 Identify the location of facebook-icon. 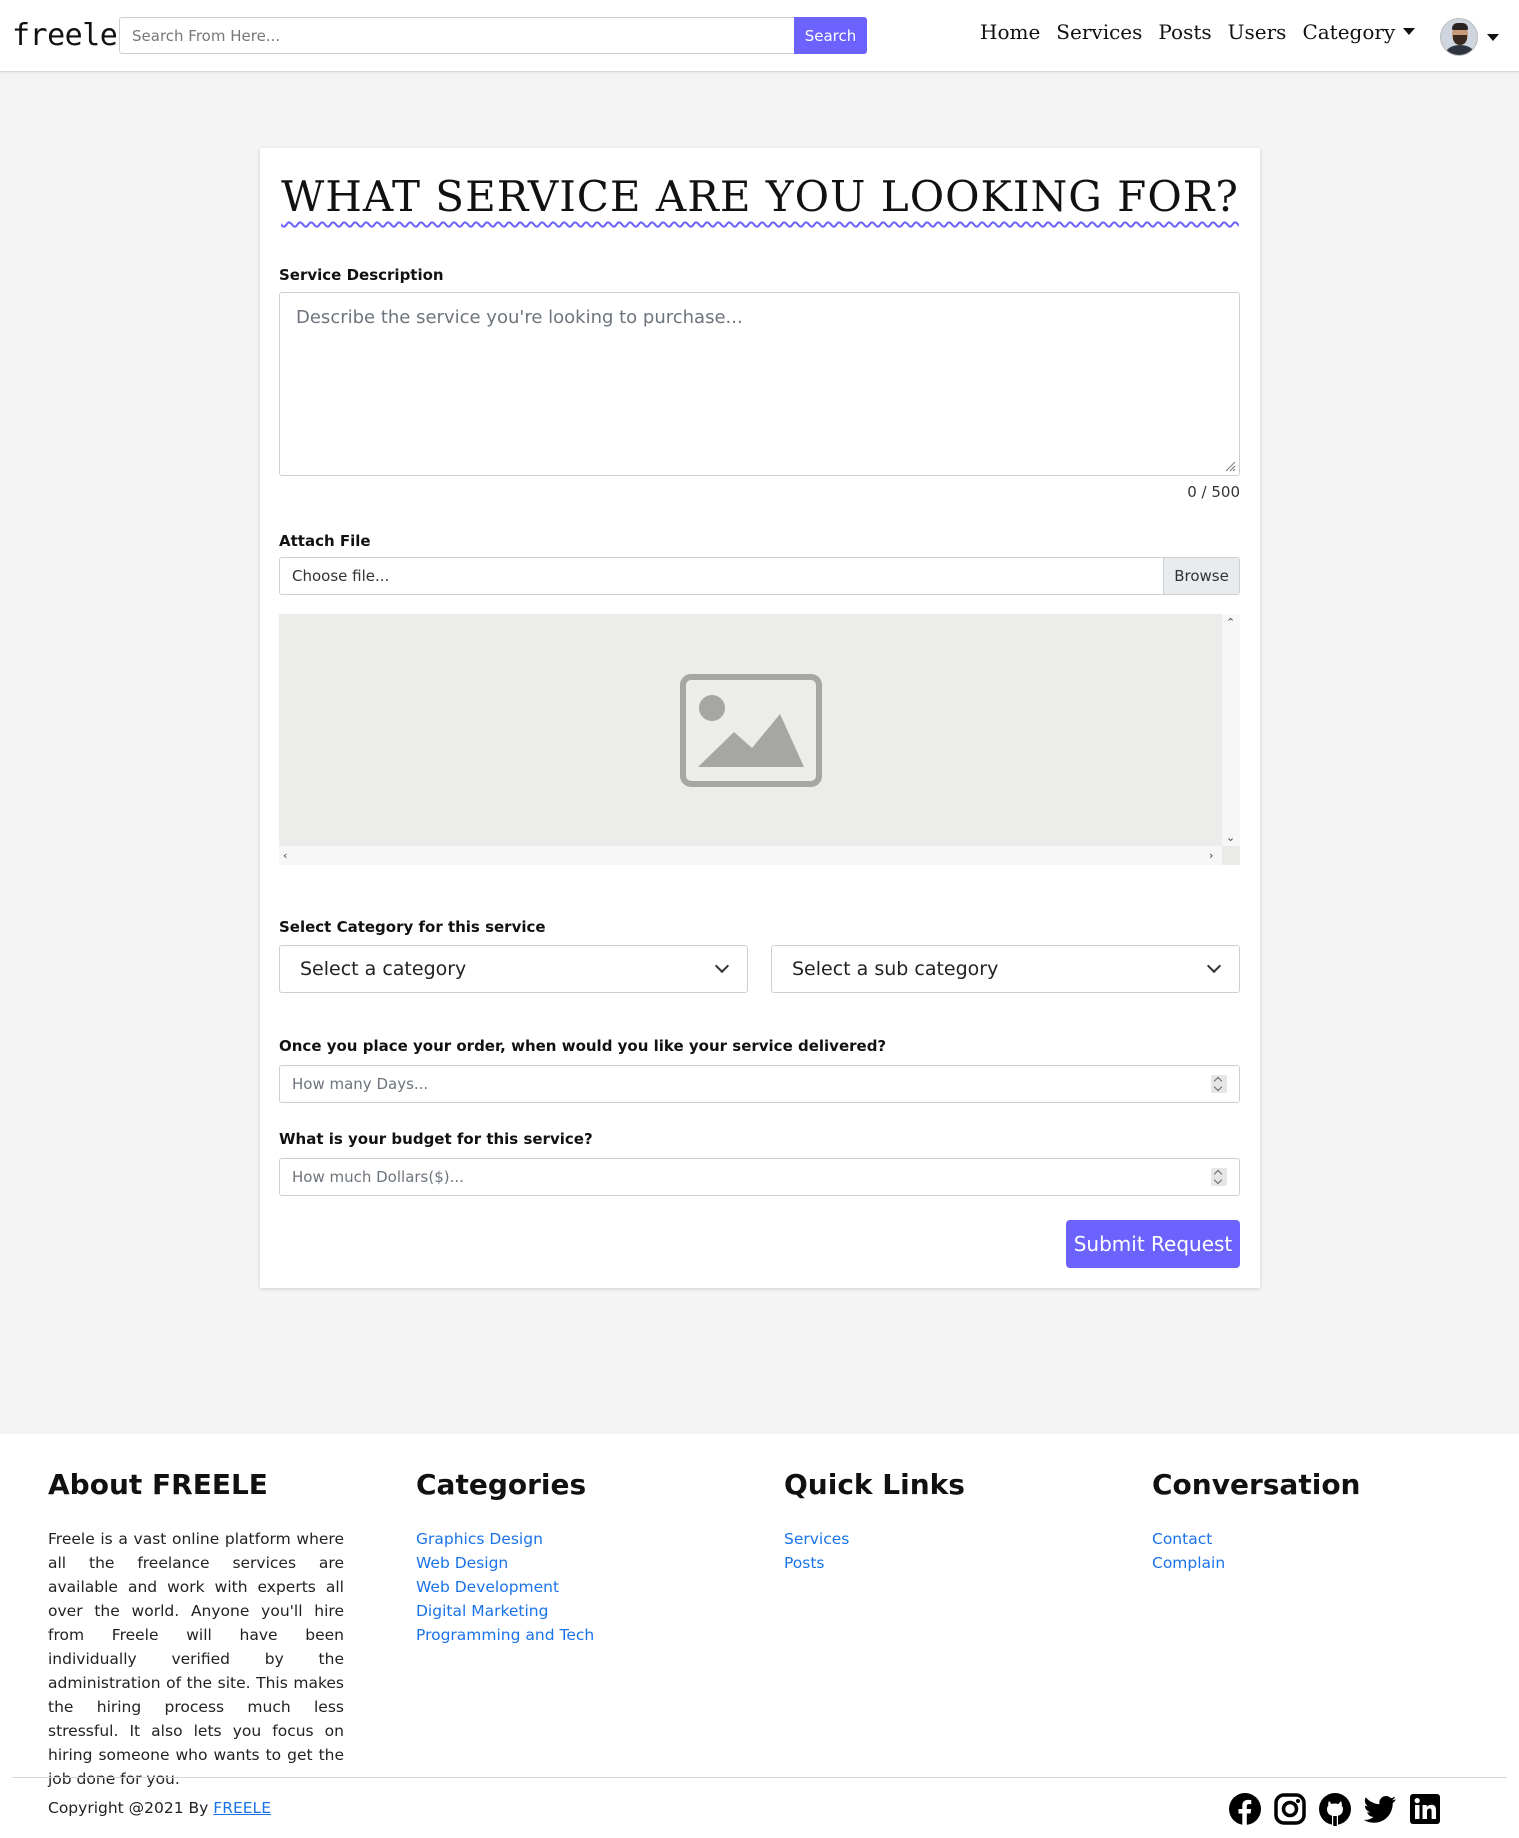
(1245, 1809).